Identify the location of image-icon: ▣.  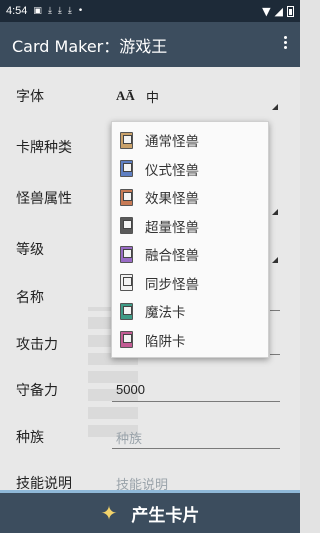
(37, 11).